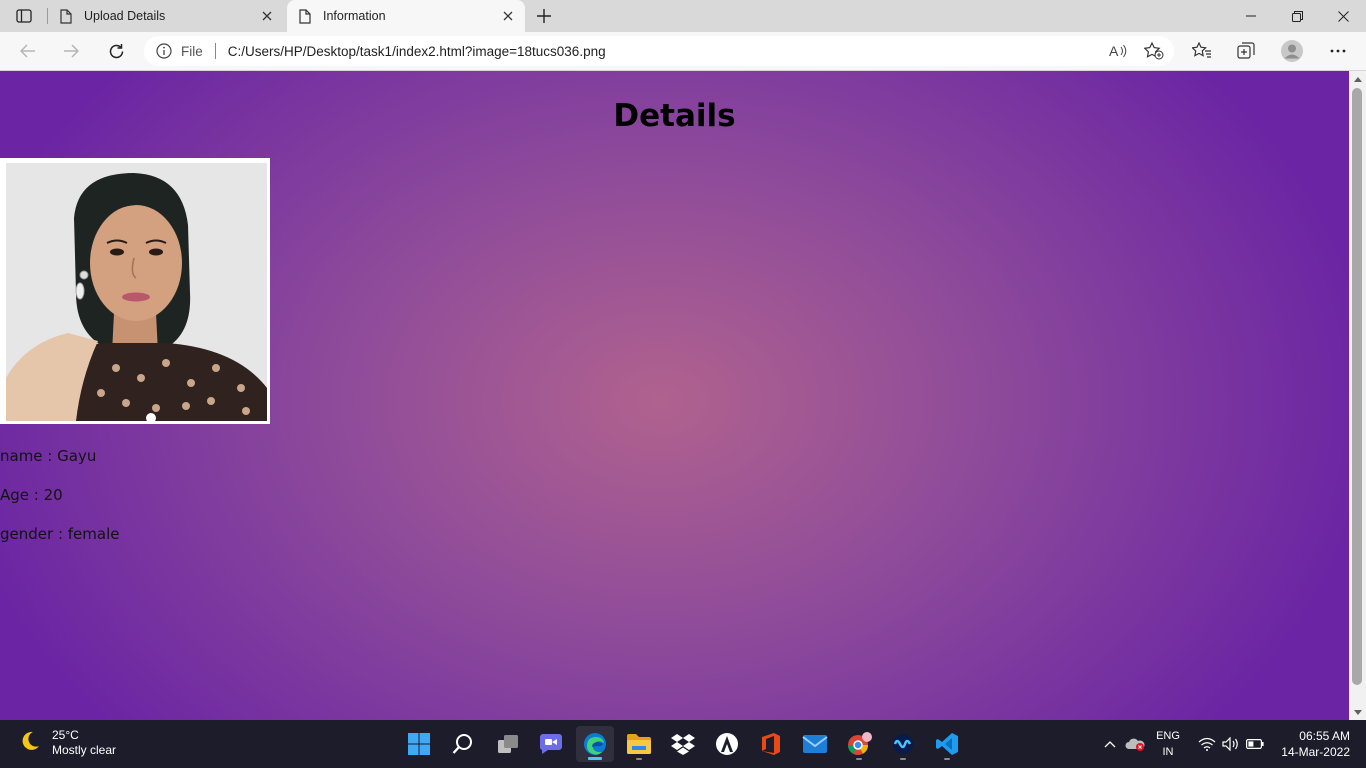 This screenshot has height=768, width=1366. Describe the element at coordinates (406, 16) in the screenshot. I see `tab-information: Information` at that location.